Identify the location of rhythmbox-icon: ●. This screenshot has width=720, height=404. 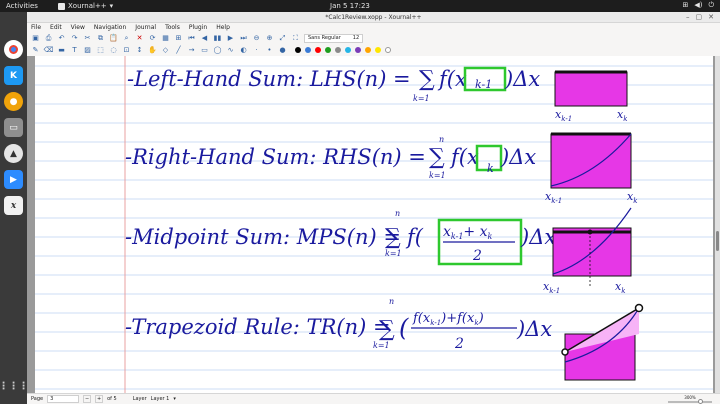
(13, 101).